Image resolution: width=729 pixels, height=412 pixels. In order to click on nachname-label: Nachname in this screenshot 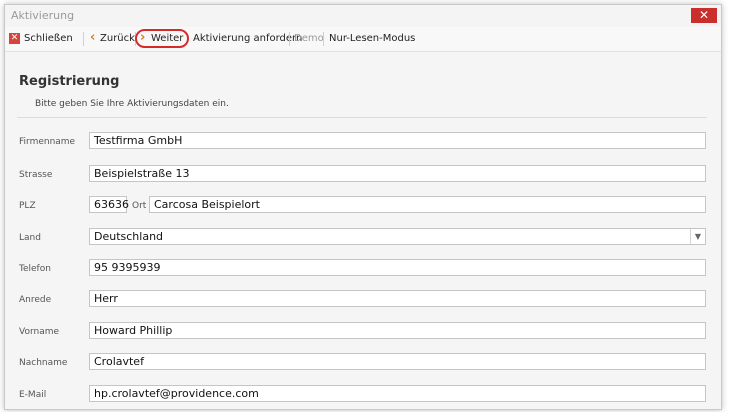, I will do `click(43, 363)`.